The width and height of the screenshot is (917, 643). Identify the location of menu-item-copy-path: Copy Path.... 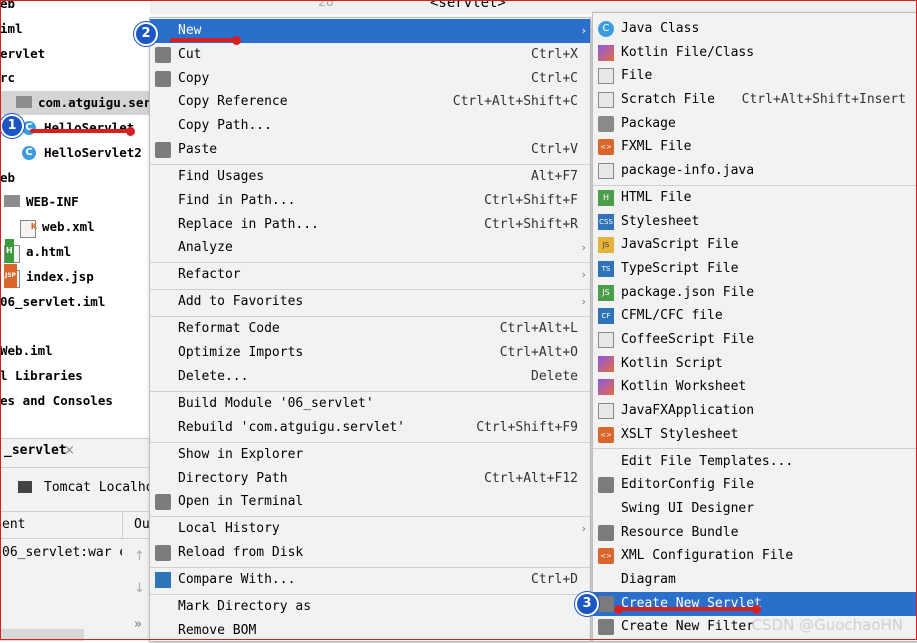
(370, 126).